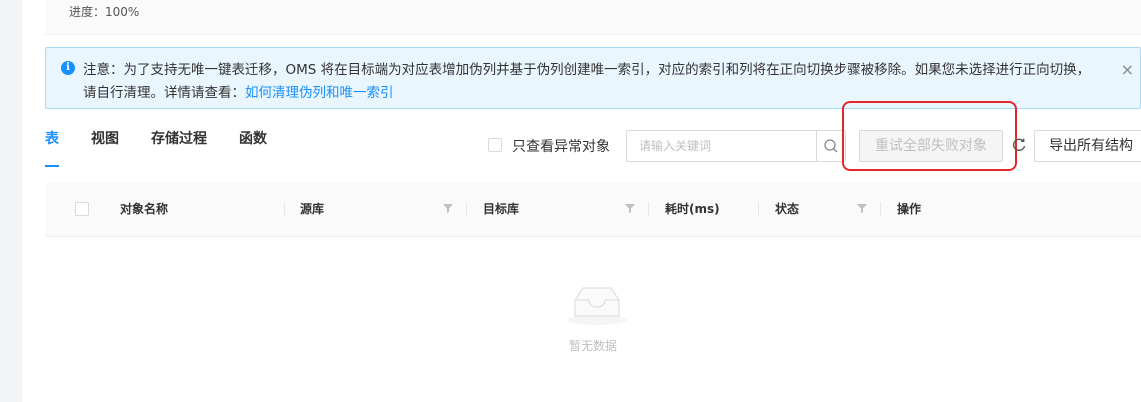  What do you see at coordinates (561, 146) in the screenshot?
I see `abnormal-only-label: 只查看异常对象` at bounding box center [561, 146].